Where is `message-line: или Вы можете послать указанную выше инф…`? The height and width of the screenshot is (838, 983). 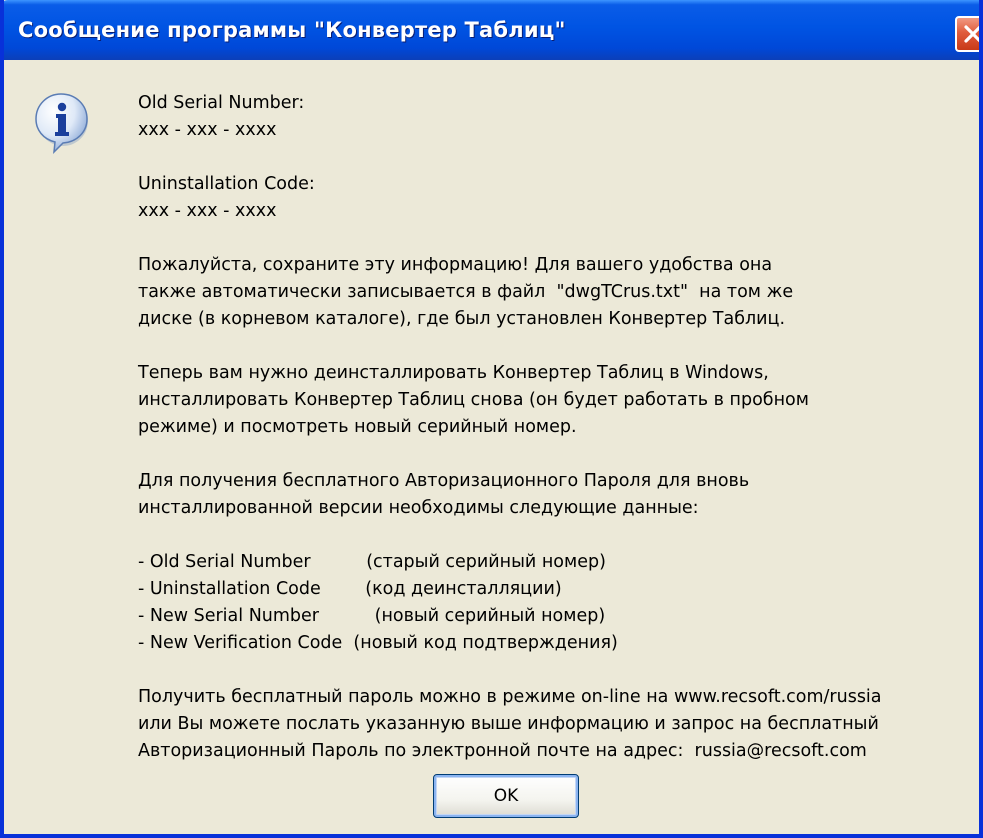 message-line: или Вы можете послать указанную выше инф… is located at coordinates (508, 724).